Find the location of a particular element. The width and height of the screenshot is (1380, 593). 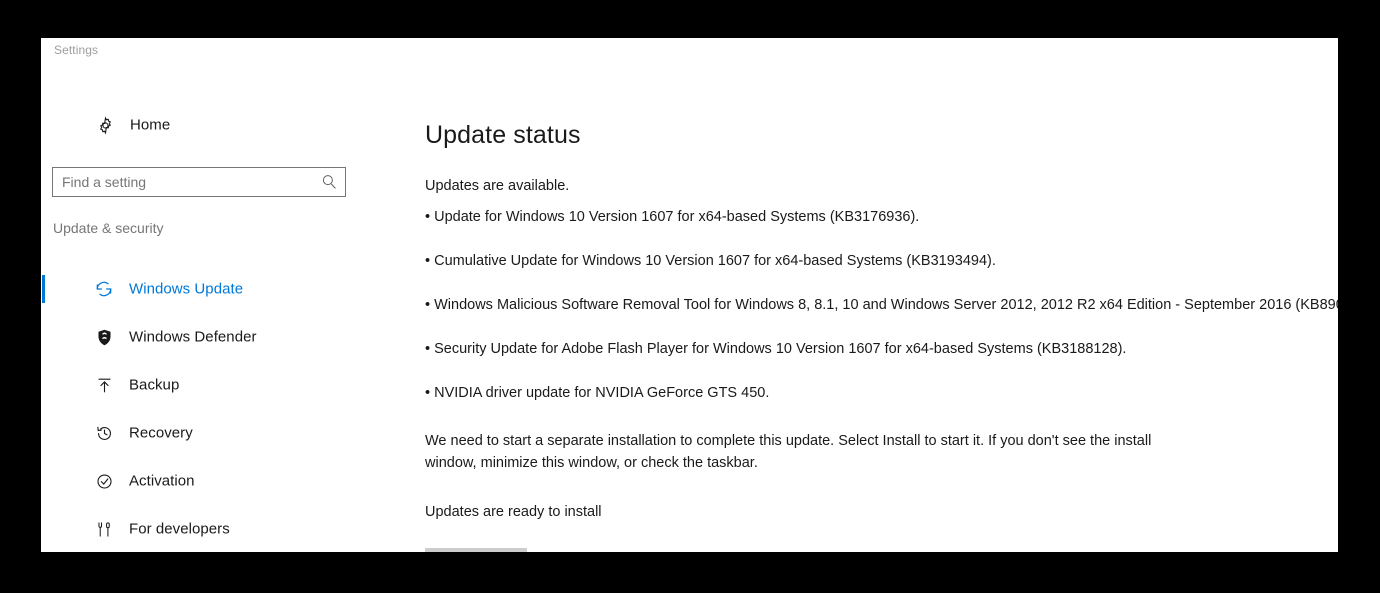

shield-icon is located at coordinates (104, 337).